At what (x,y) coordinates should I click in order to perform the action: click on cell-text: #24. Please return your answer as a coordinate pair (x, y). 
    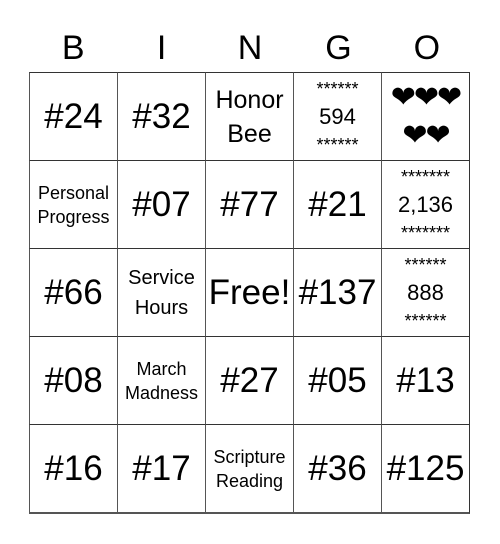
    Looking at the image, I should click on (73, 116).